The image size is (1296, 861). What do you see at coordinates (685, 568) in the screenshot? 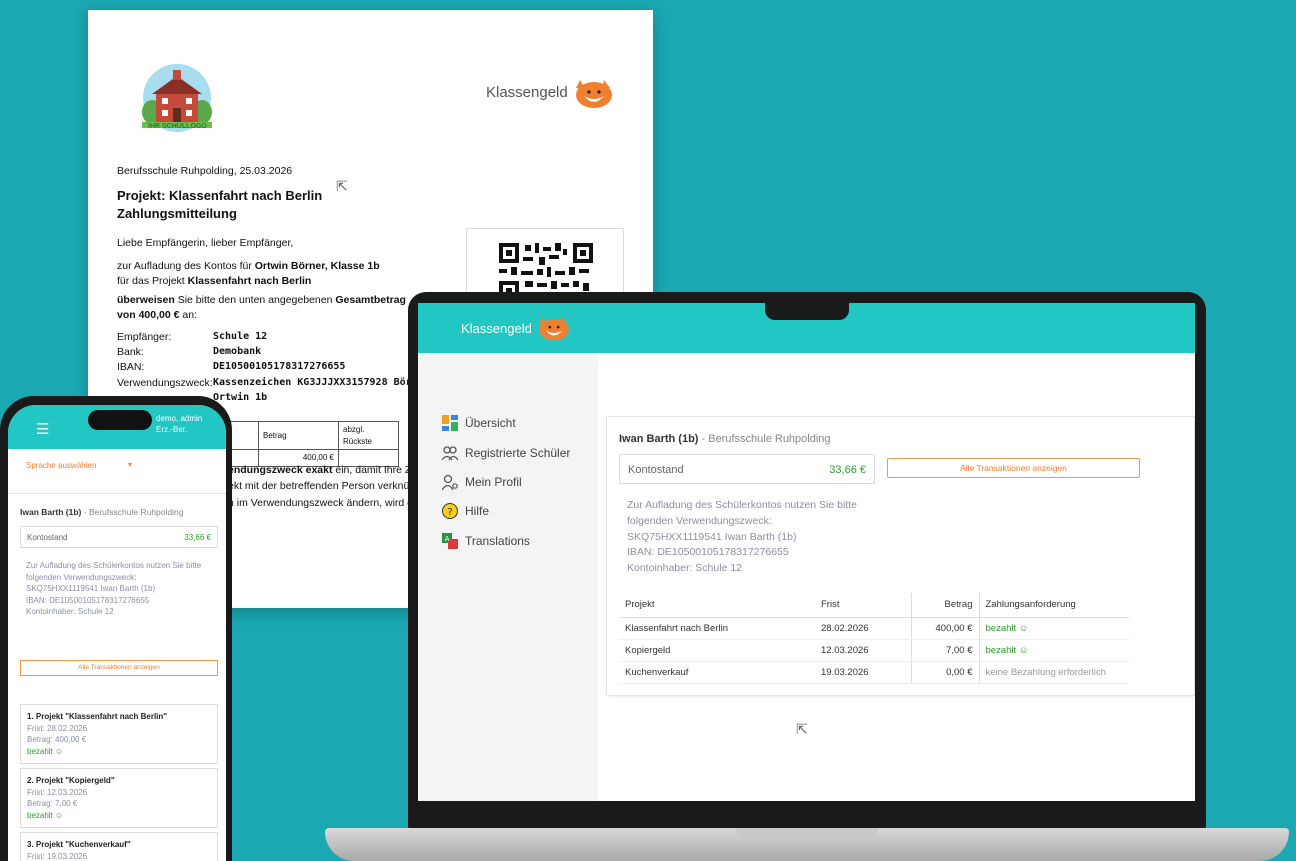
I see `info-line: Kontoinhaber: Schule 12` at bounding box center [685, 568].